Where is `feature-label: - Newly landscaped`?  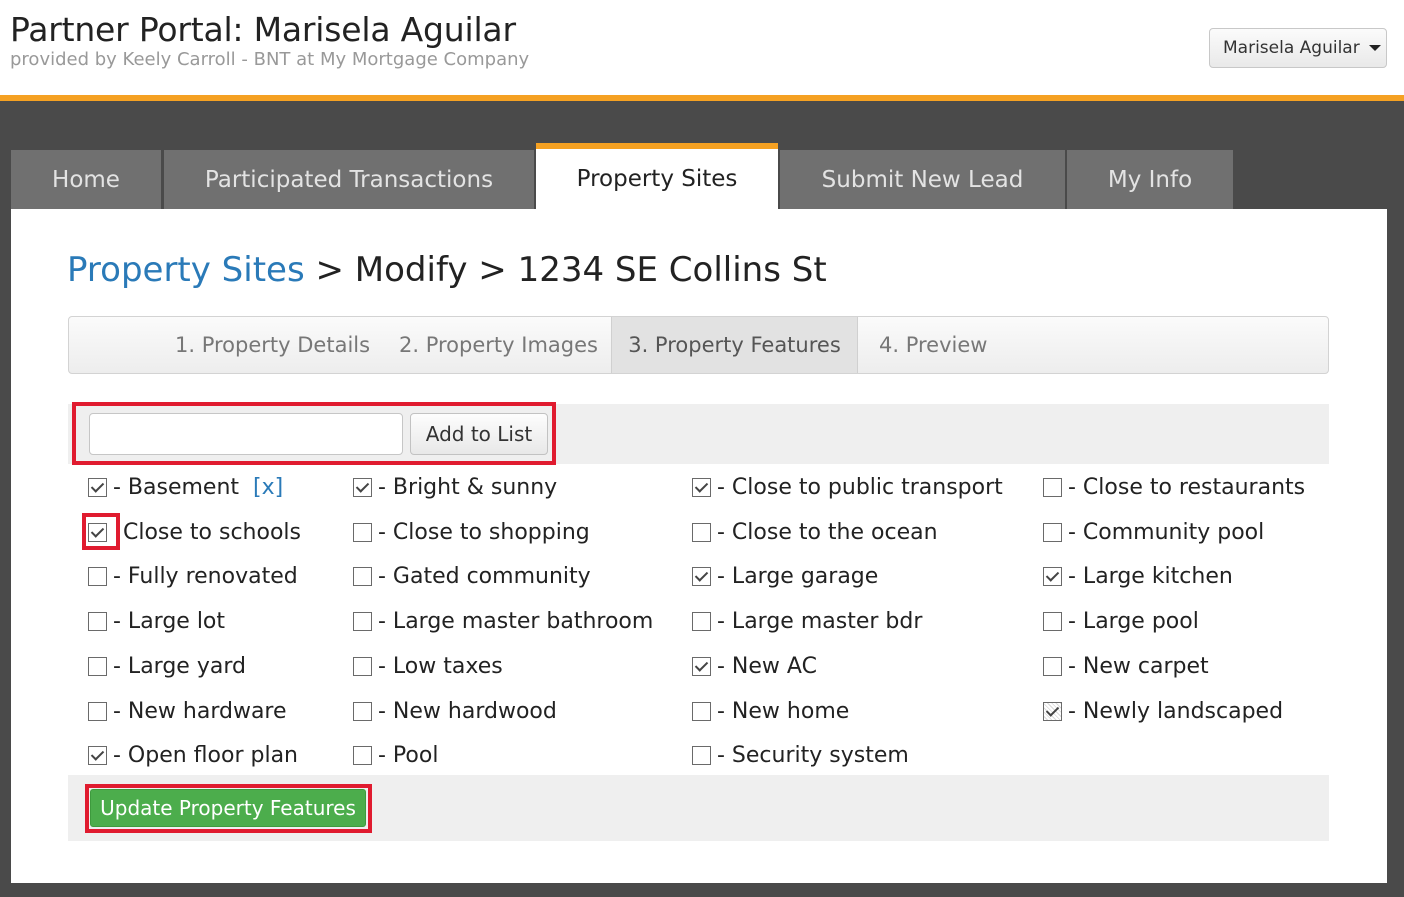 feature-label: - Newly landscaped is located at coordinates (1176, 711).